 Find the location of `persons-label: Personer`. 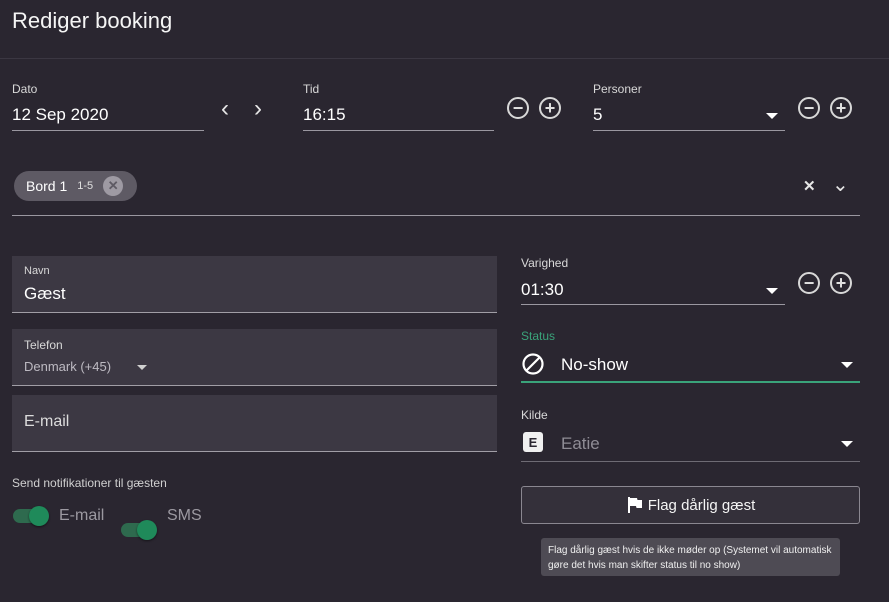

persons-label: Personer is located at coordinates (617, 89).